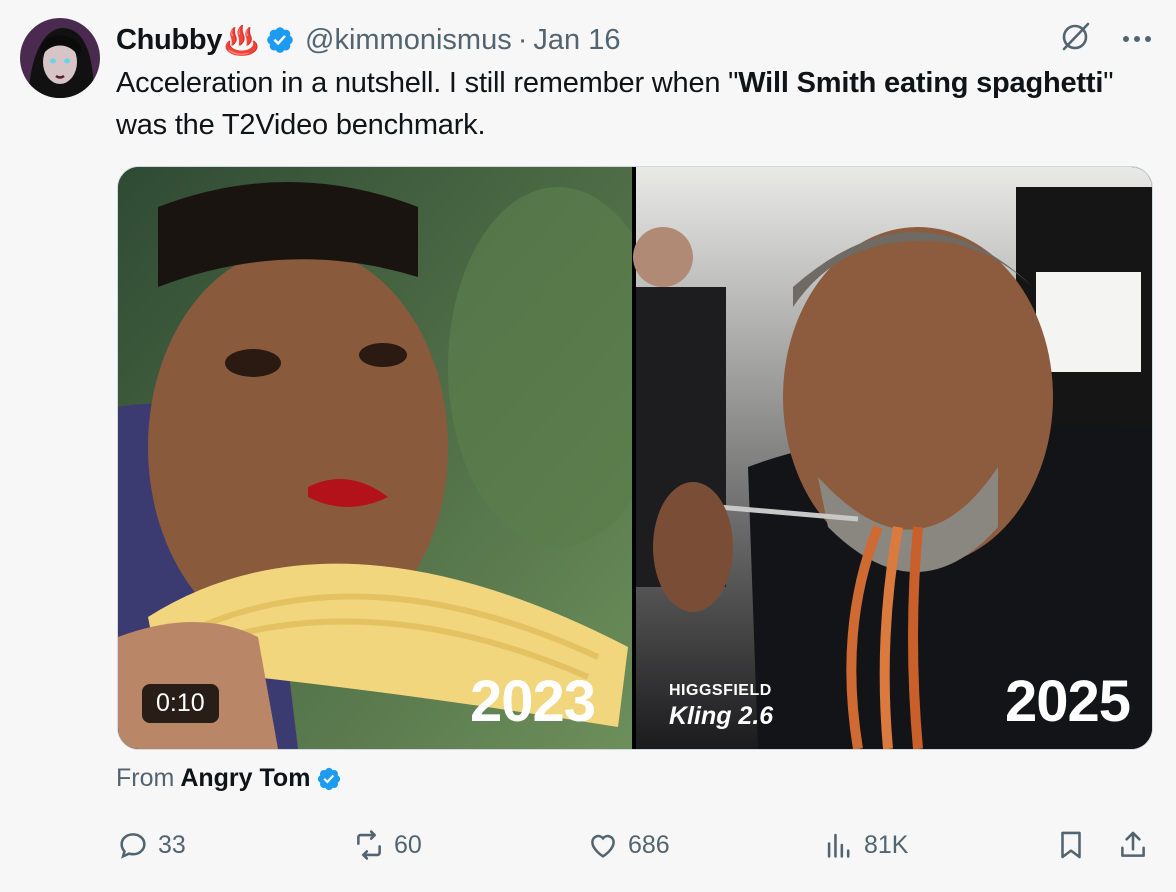  I want to click on share-icon, so click(1133, 844).